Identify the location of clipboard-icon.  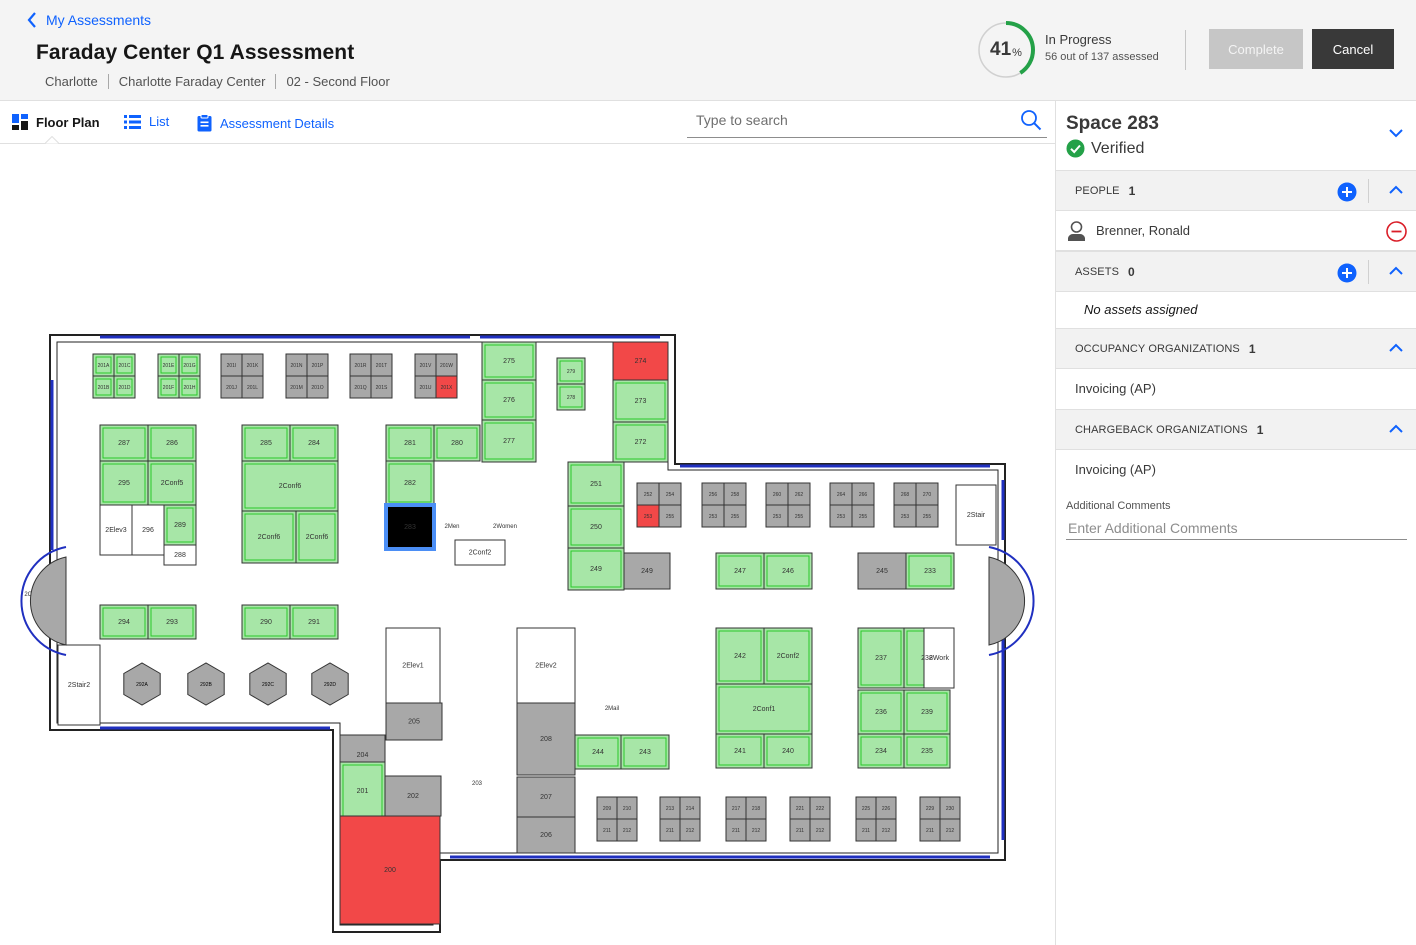
(204, 123).